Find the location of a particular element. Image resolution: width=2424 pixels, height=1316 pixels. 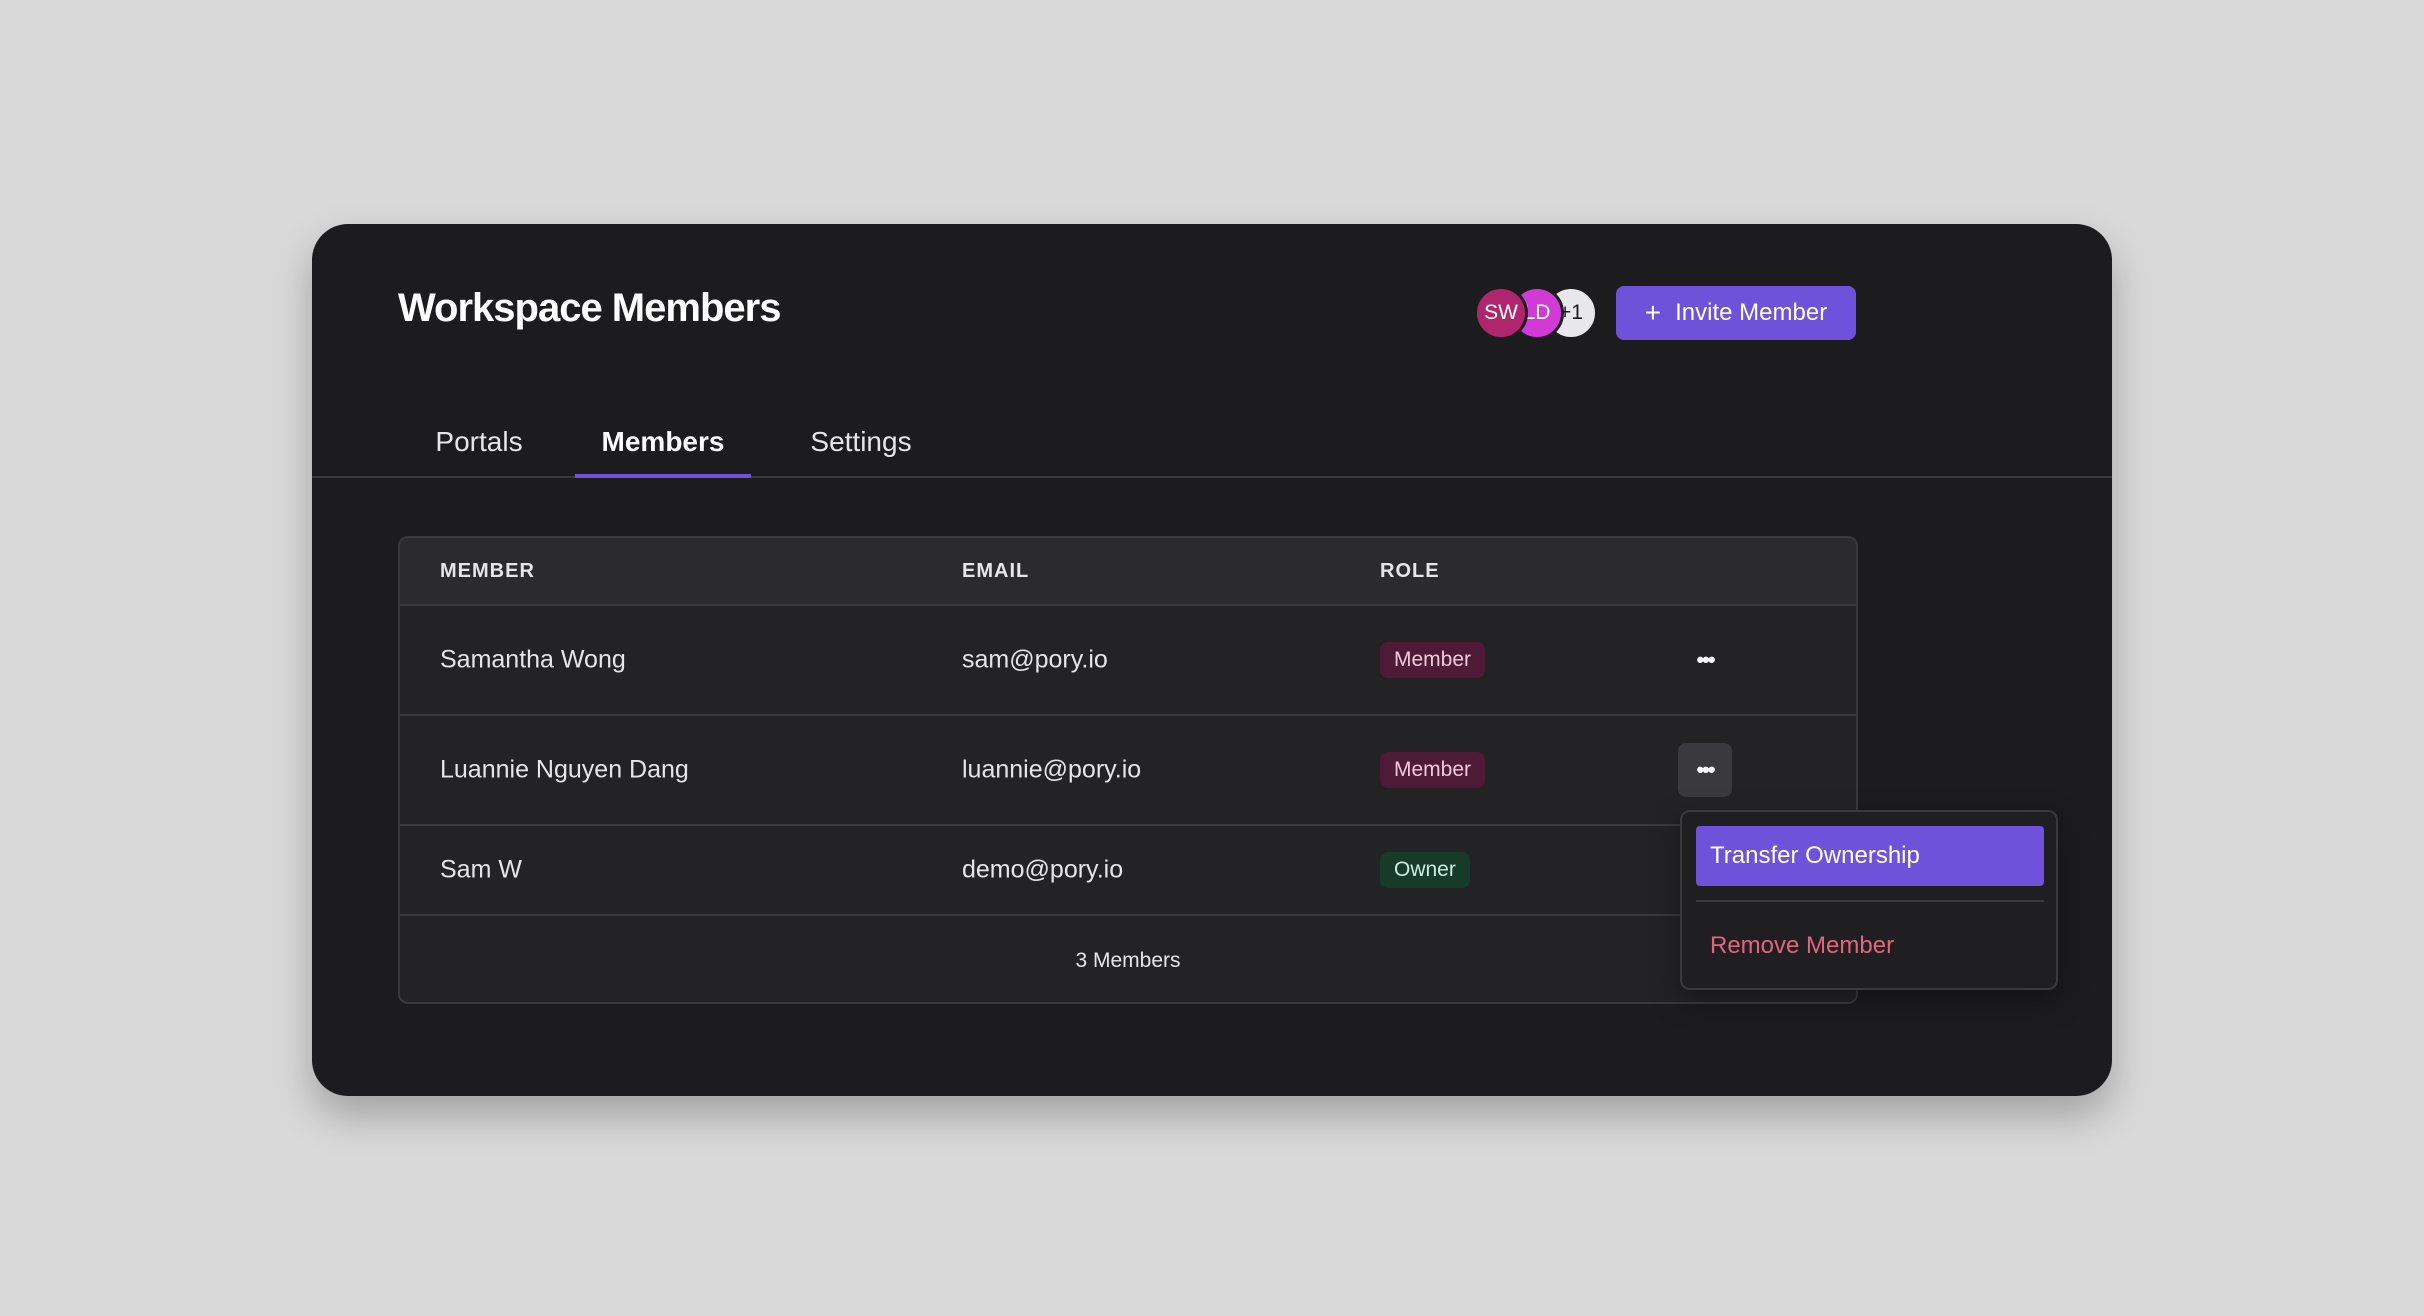

avatar: SW is located at coordinates (1501, 313).